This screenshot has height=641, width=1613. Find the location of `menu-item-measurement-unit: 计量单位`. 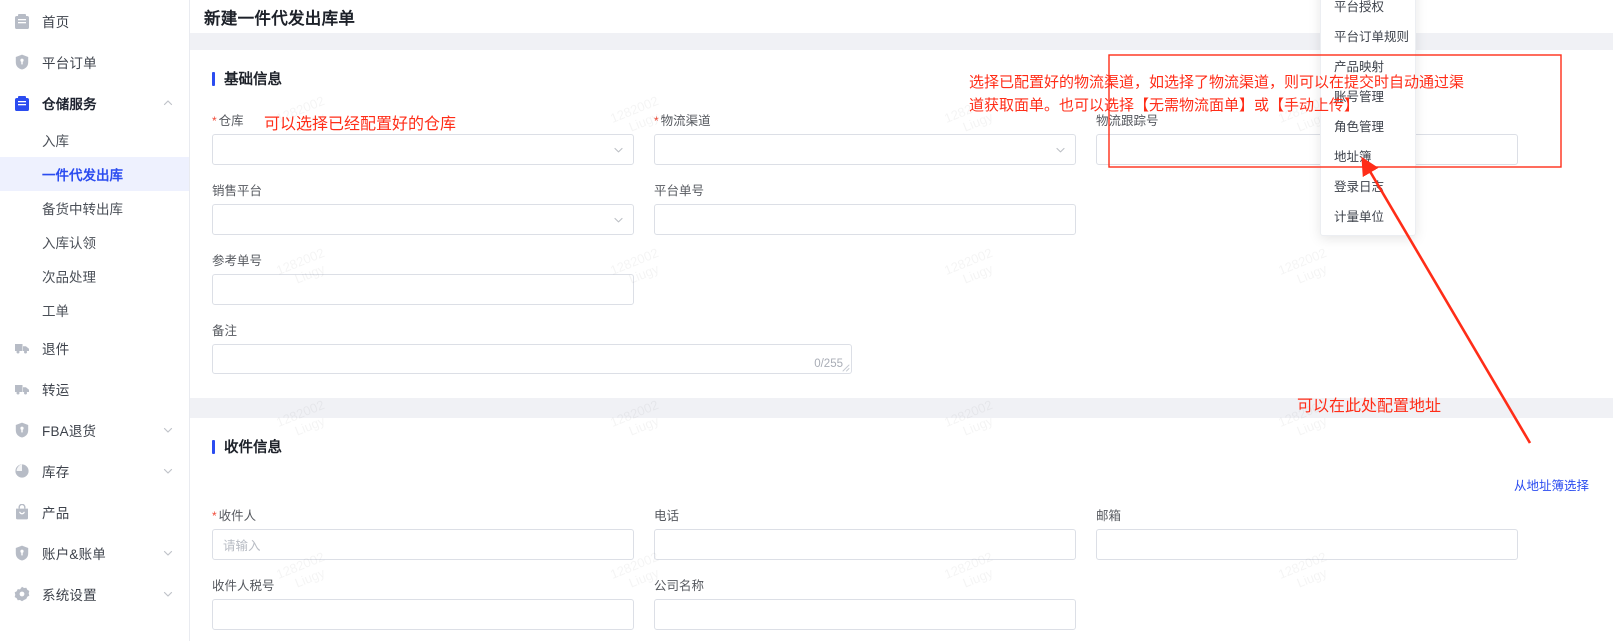

menu-item-measurement-unit: 计量单位 is located at coordinates (1368, 215).